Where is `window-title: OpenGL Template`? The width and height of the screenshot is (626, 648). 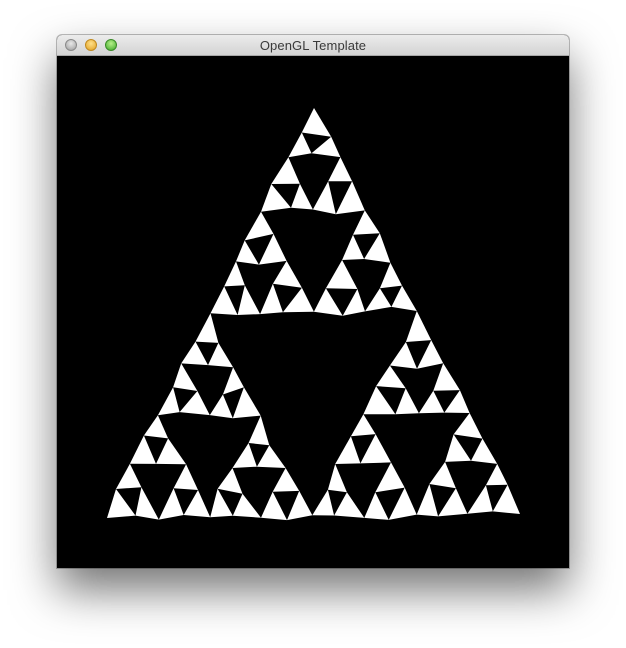
window-title: OpenGL Template is located at coordinates (313, 45).